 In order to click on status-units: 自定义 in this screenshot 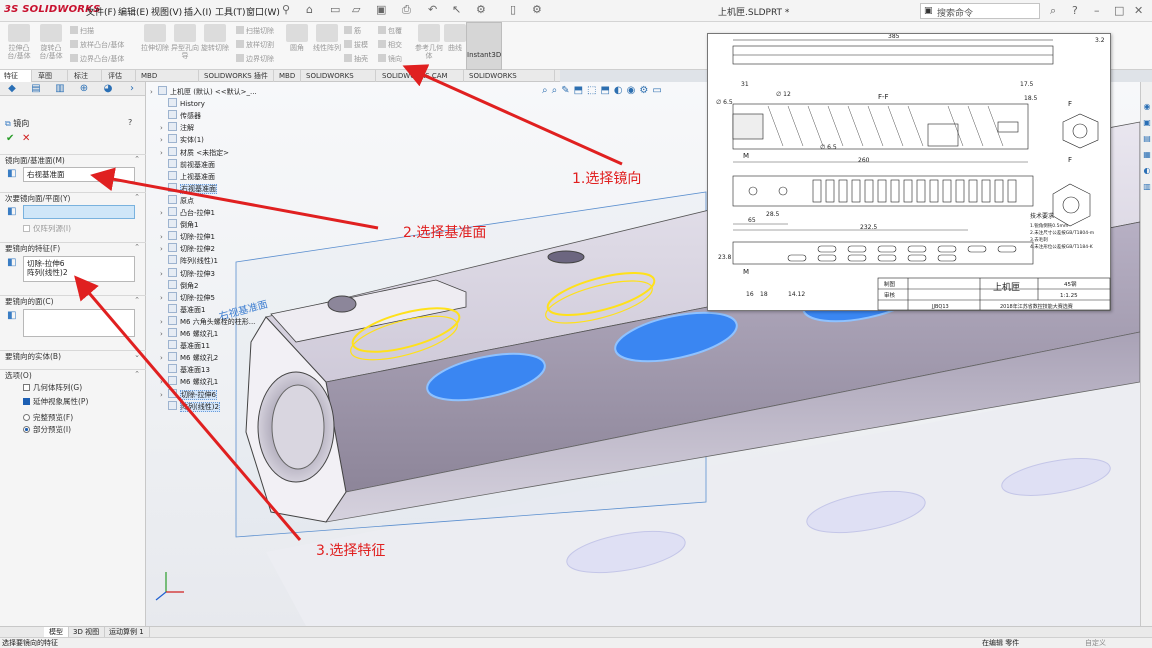, I will do `click(1095, 643)`.